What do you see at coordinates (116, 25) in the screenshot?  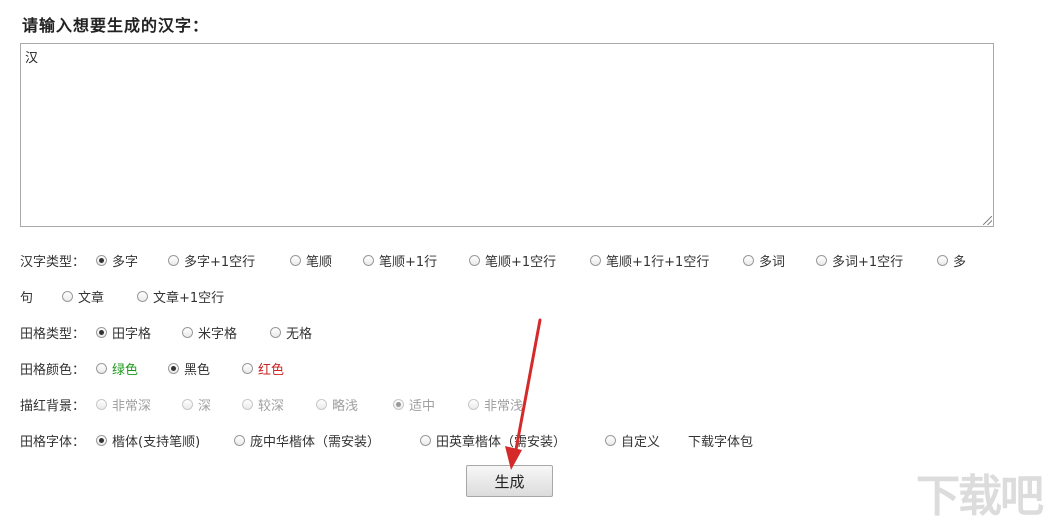 I see `page-prompt: 请输入想要生成的汉字：` at bounding box center [116, 25].